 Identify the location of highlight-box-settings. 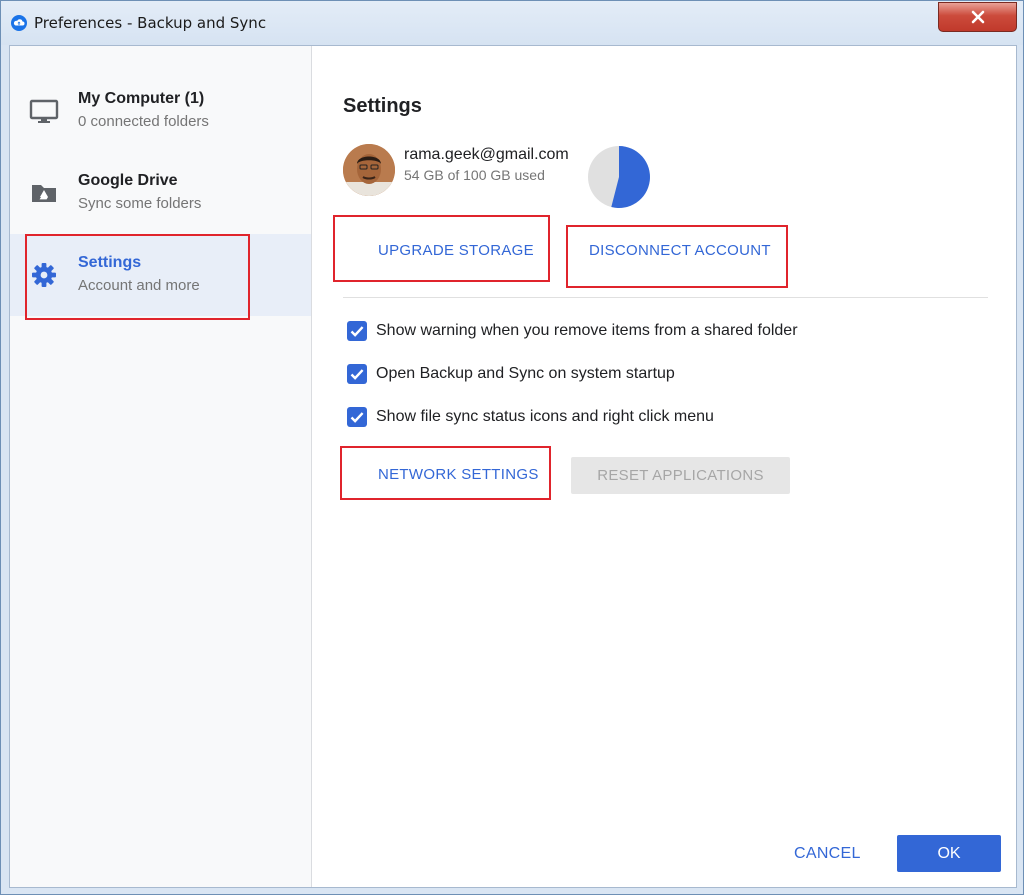
(137, 277).